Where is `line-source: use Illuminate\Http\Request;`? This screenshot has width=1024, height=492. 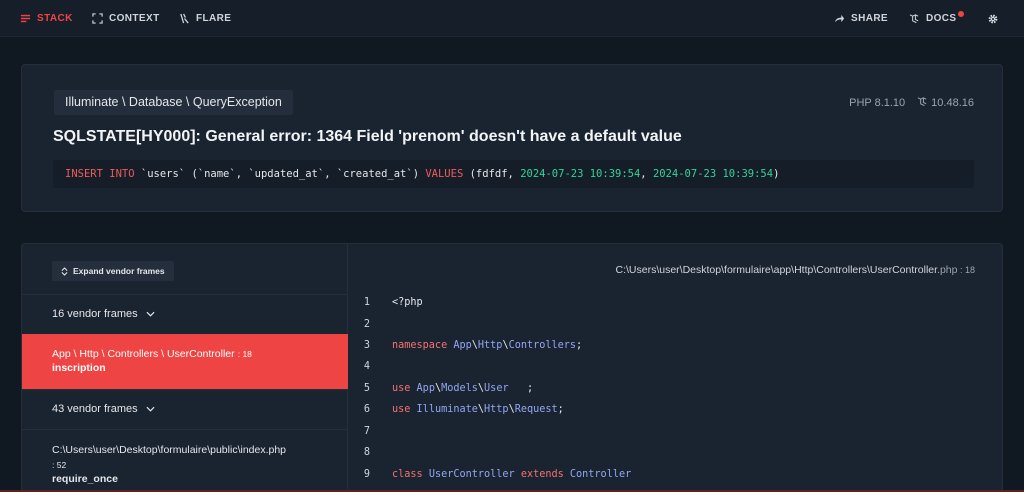
line-source: use Illuminate\Http\Request; is located at coordinates (478, 409).